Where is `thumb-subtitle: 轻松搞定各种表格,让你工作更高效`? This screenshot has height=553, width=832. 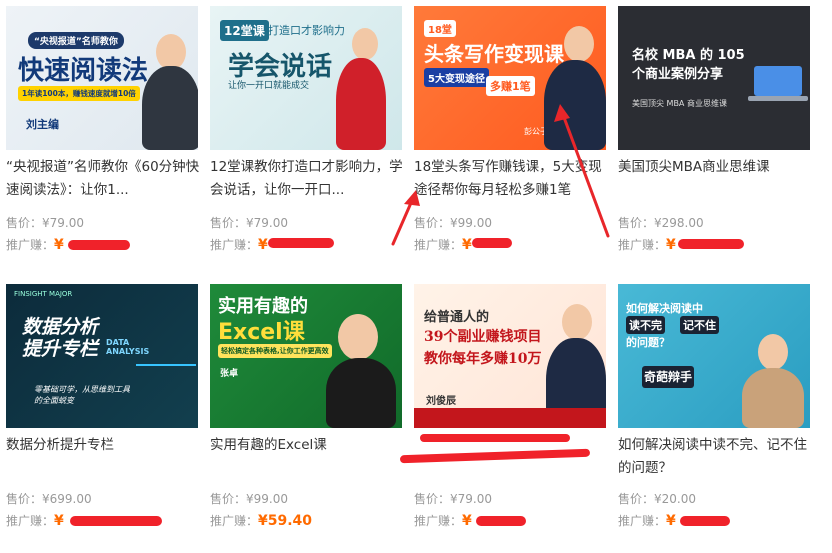
thumb-subtitle: 轻松搞定各种表格,让你工作更高效 is located at coordinates (275, 351).